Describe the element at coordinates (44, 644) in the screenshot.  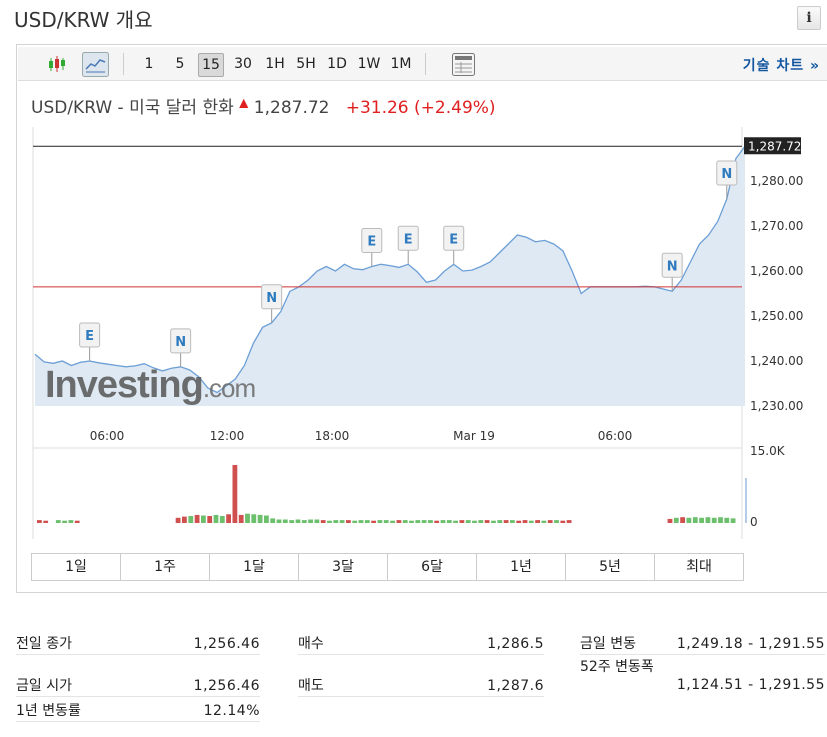
I see `stat-label: 전일 종가` at that location.